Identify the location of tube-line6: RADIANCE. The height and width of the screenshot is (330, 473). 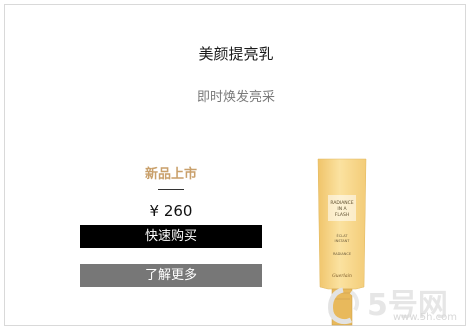
(342, 254).